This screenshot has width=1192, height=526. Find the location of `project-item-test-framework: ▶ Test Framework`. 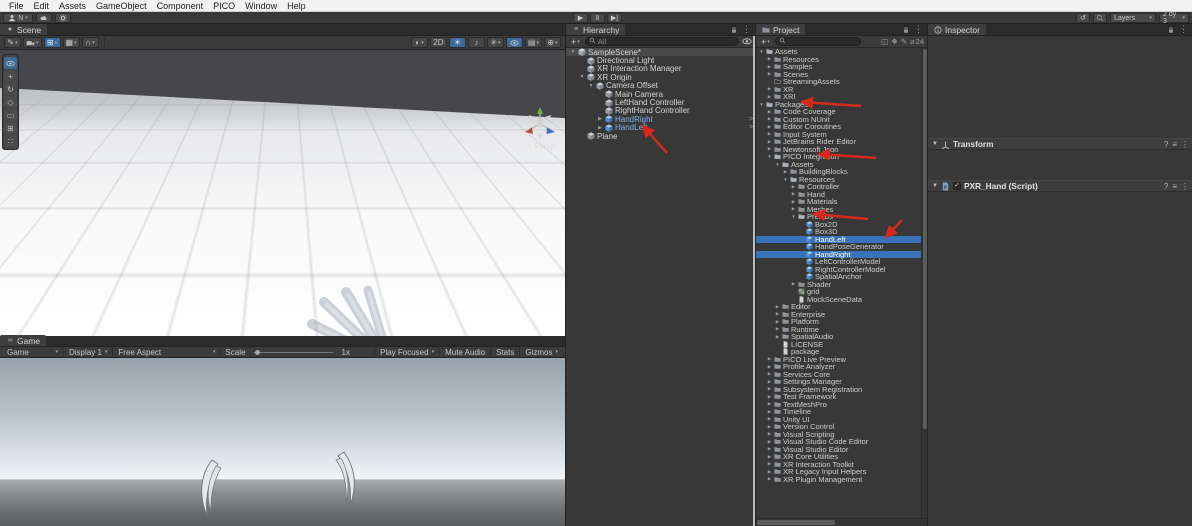

project-item-test-framework: ▶ Test Framework is located at coordinates (838, 396).